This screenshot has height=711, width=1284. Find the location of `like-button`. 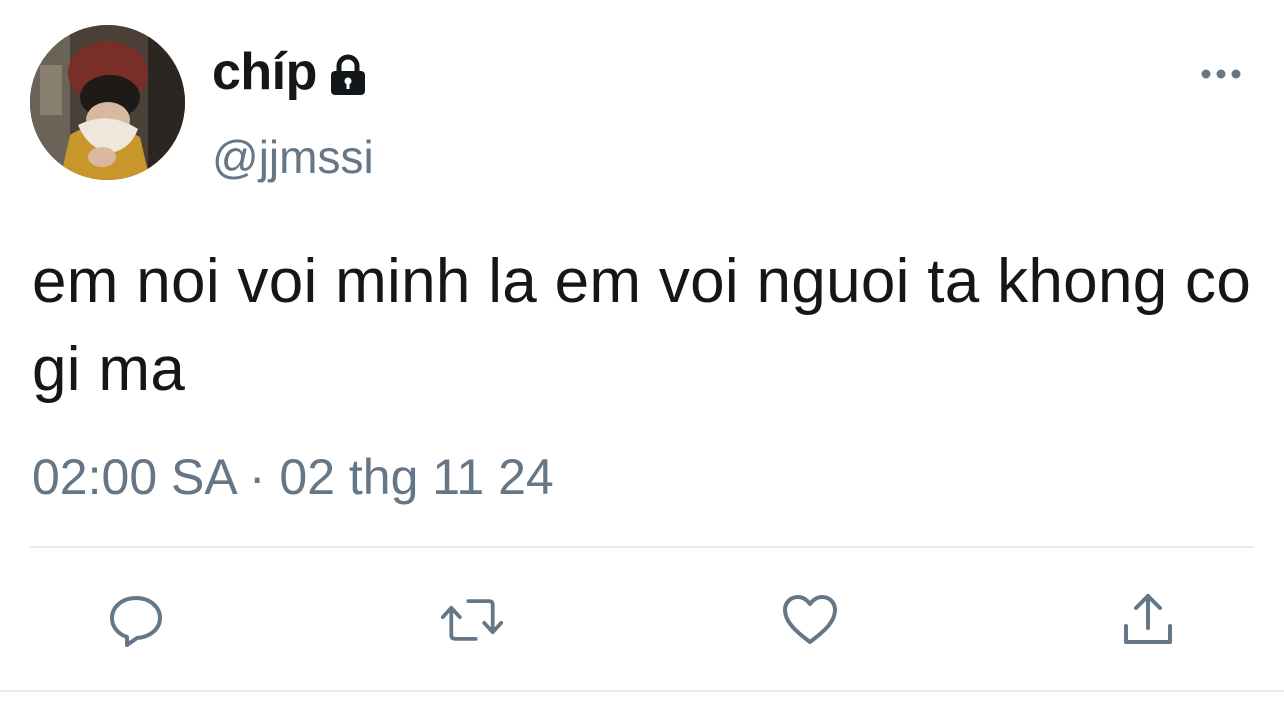

like-button is located at coordinates (810, 620).